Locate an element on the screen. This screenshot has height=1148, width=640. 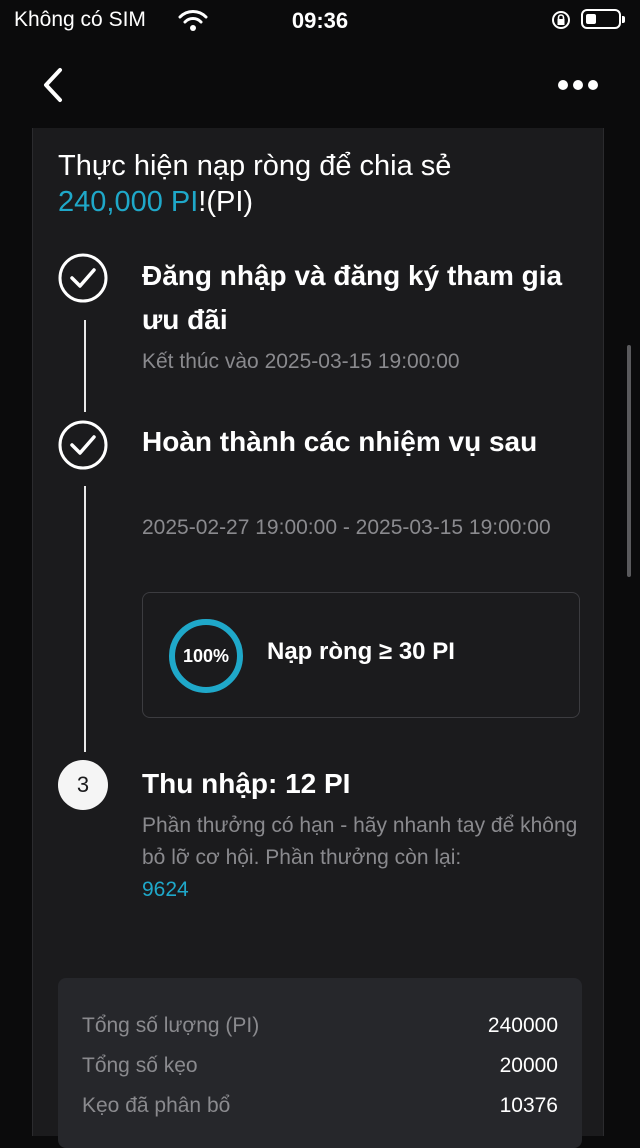
step-3-number: 3 is located at coordinates (83, 785).